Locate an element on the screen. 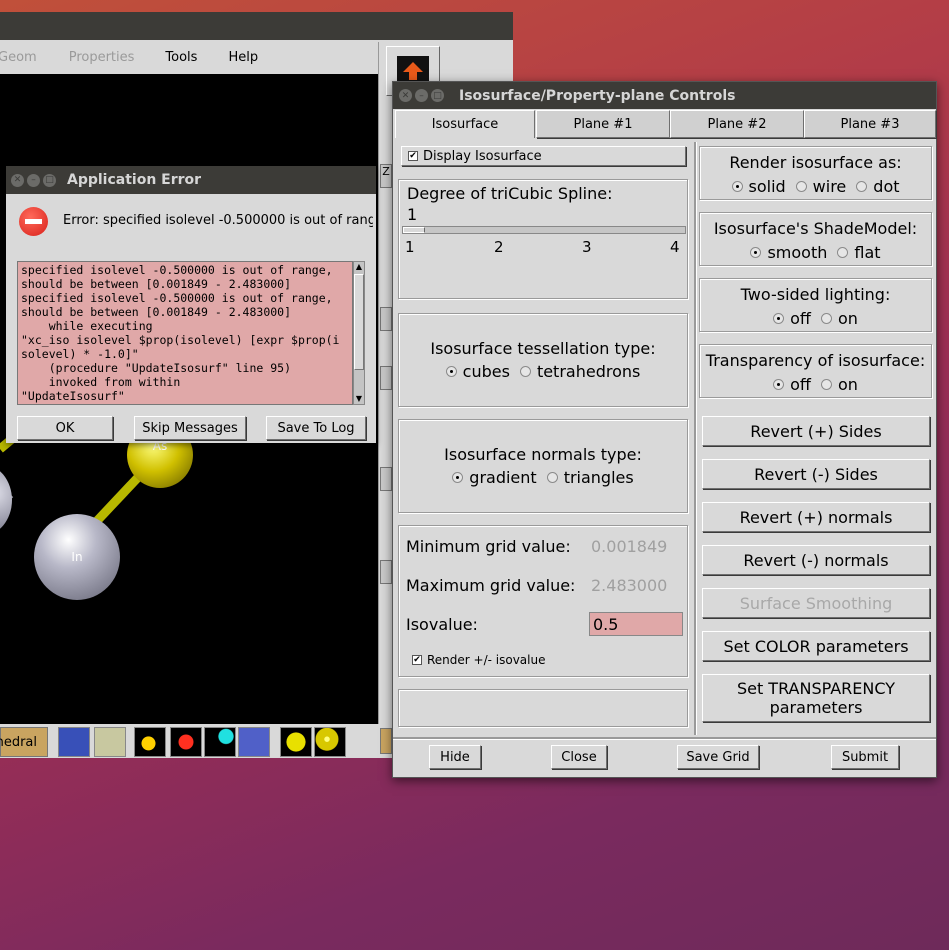 This screenshot has width=949, height=950. wire-cell-icon is located at coordinates (110, 742).